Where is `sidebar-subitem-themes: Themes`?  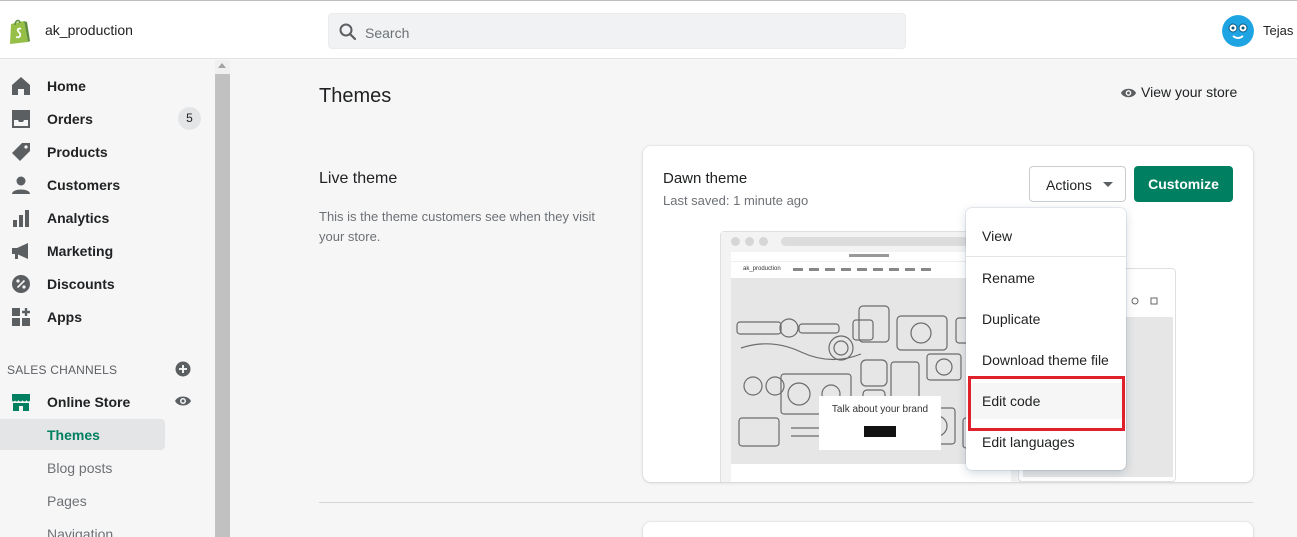 sidebar-subitem-themes: Themes is located at coordinates (82, 434).